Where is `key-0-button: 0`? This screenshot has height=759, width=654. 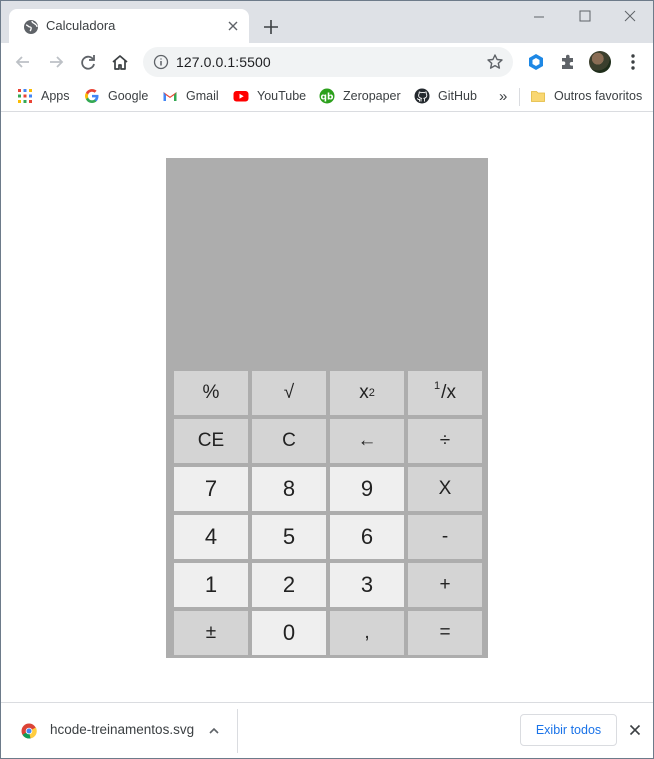 key-0-button: 0 is located at coordinates (289, 633).